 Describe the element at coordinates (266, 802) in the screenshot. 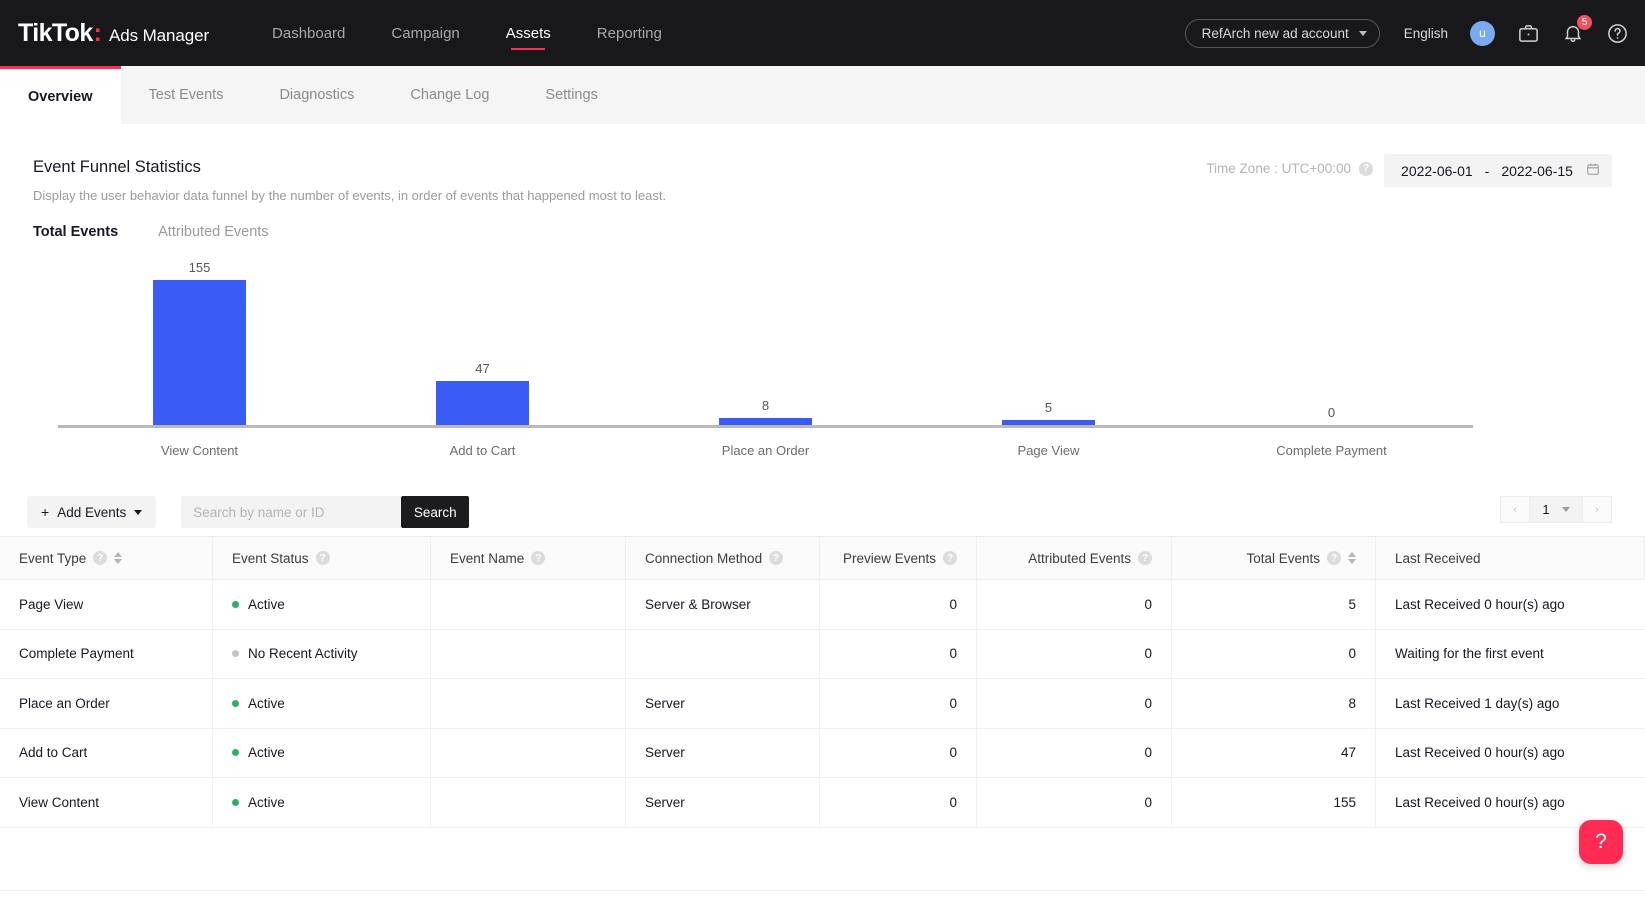

I see `status-badge: Active` at that location.